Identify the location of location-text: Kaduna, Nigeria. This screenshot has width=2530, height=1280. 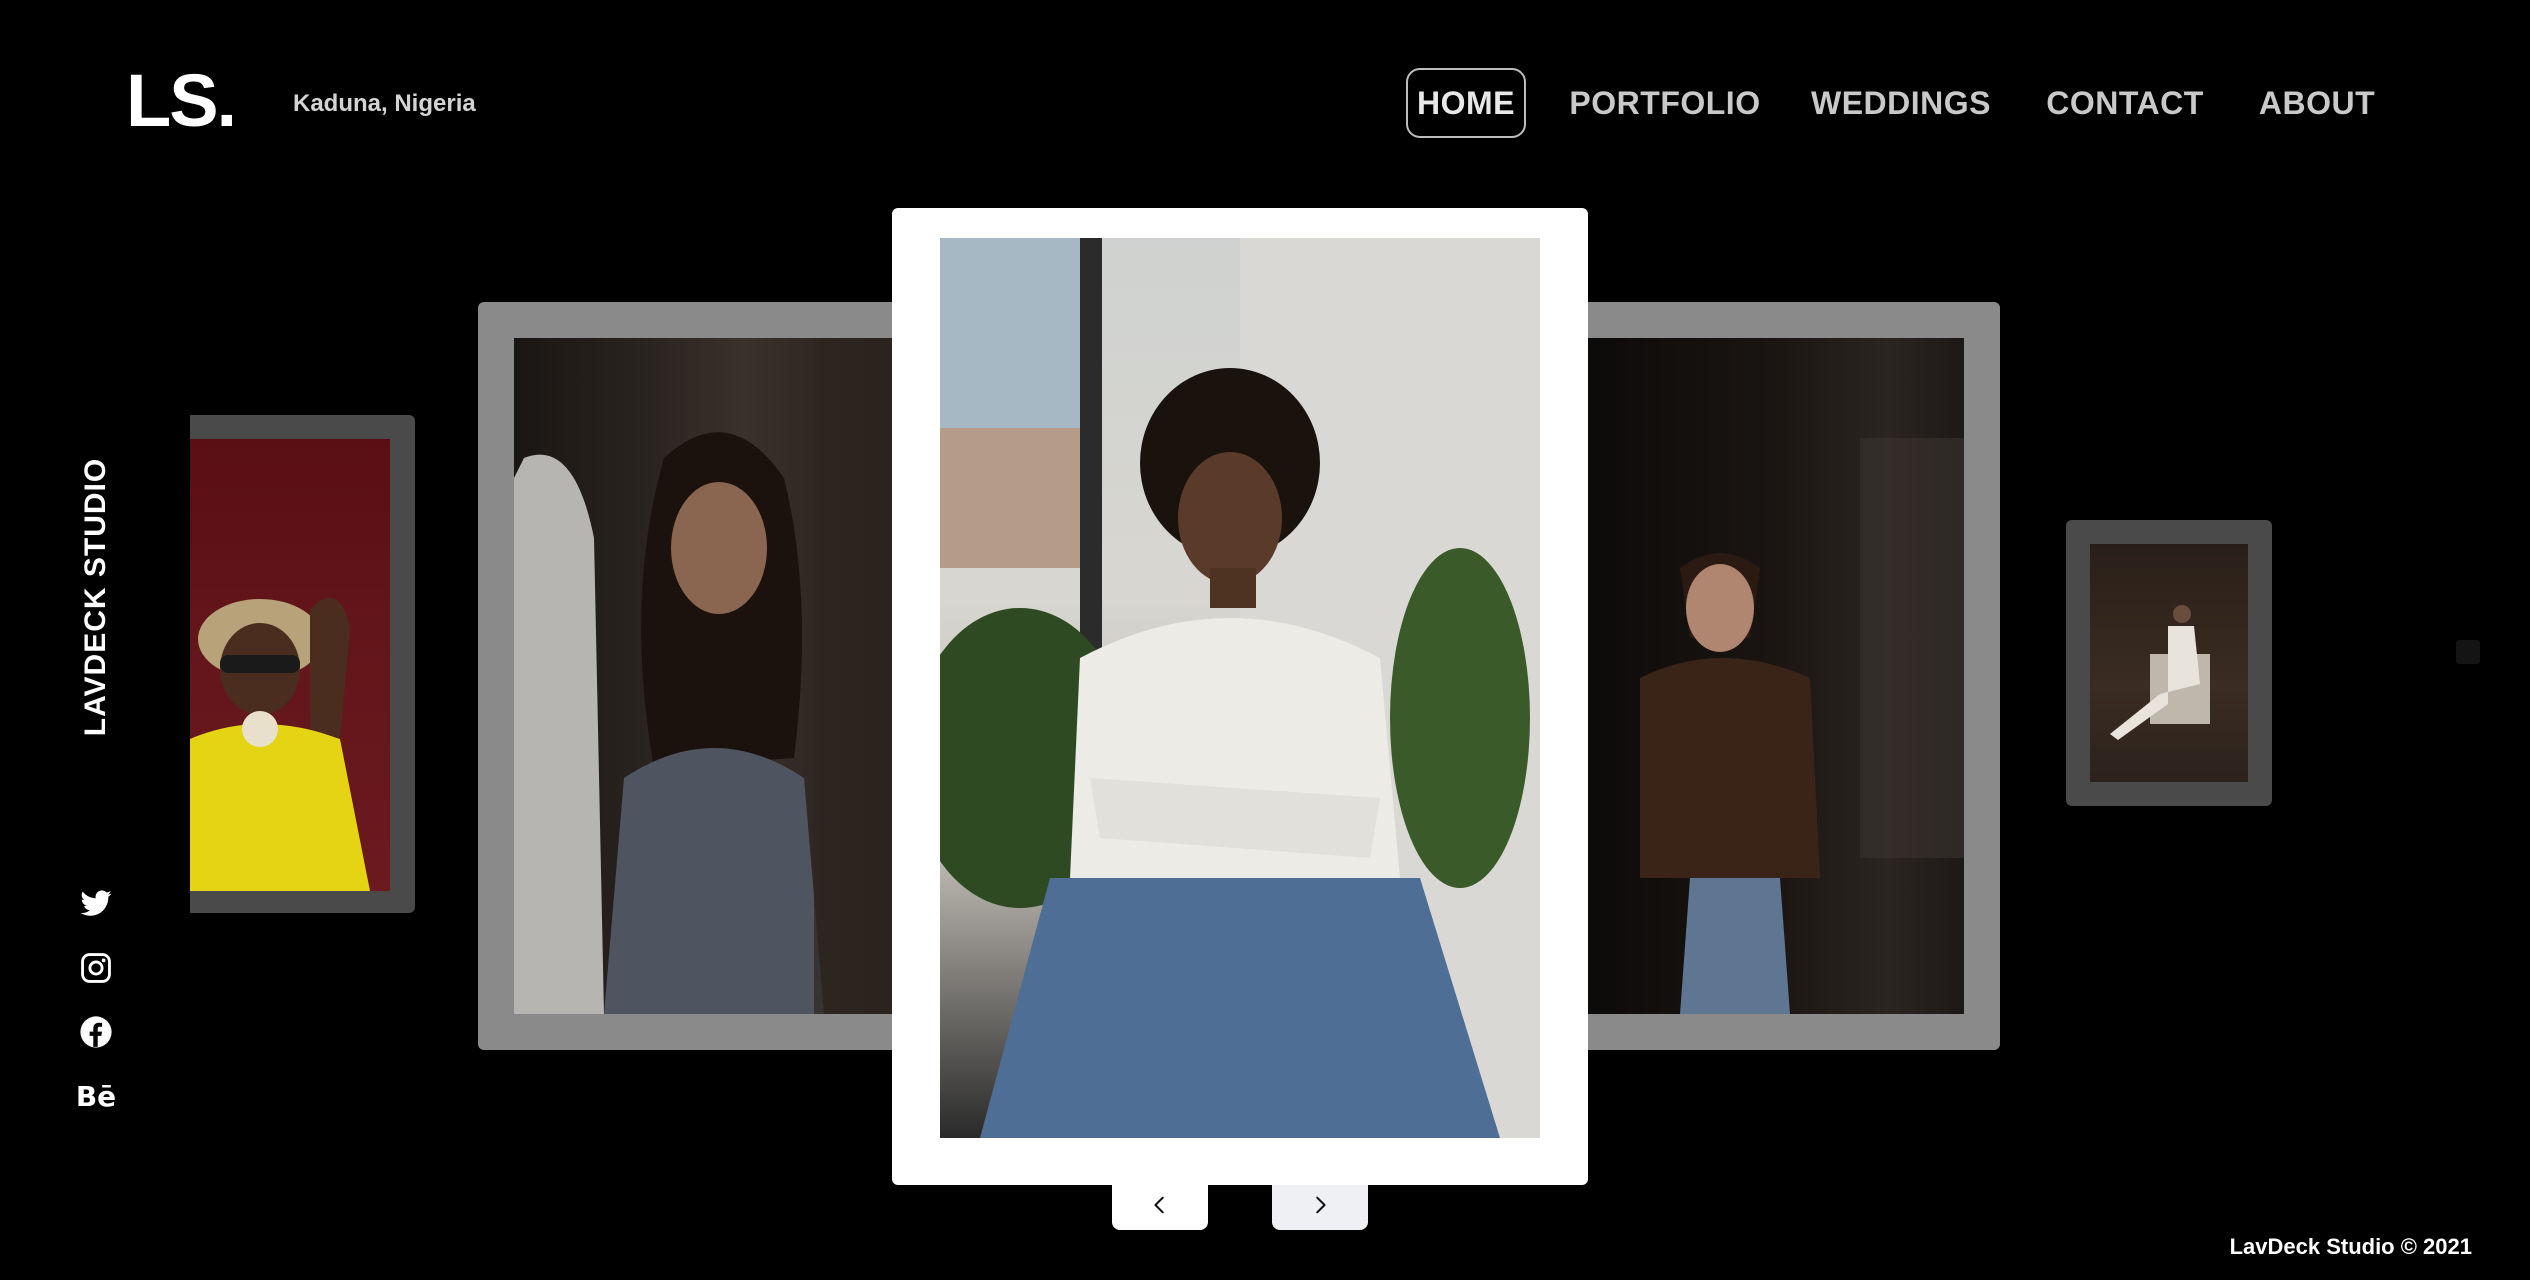
(384, 103).